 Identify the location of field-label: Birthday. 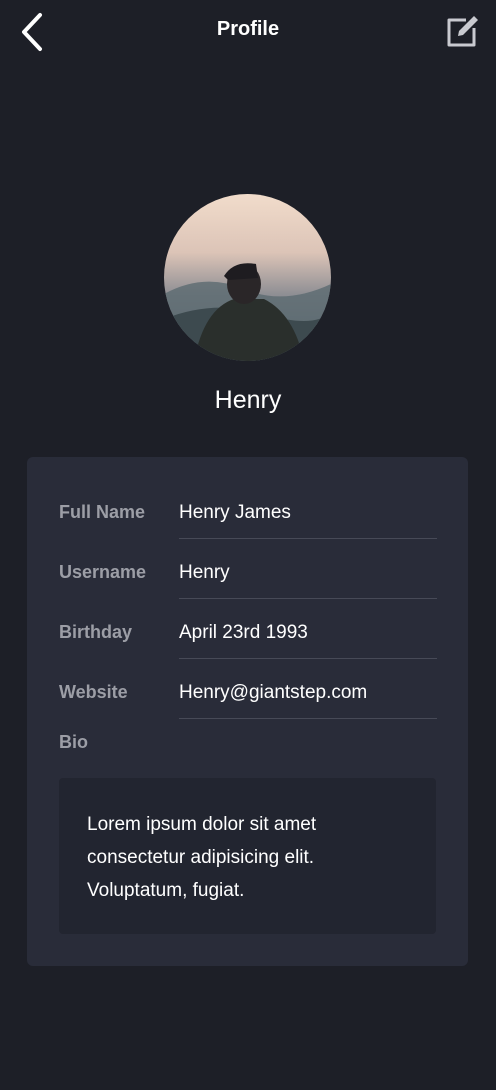
(96, 632).